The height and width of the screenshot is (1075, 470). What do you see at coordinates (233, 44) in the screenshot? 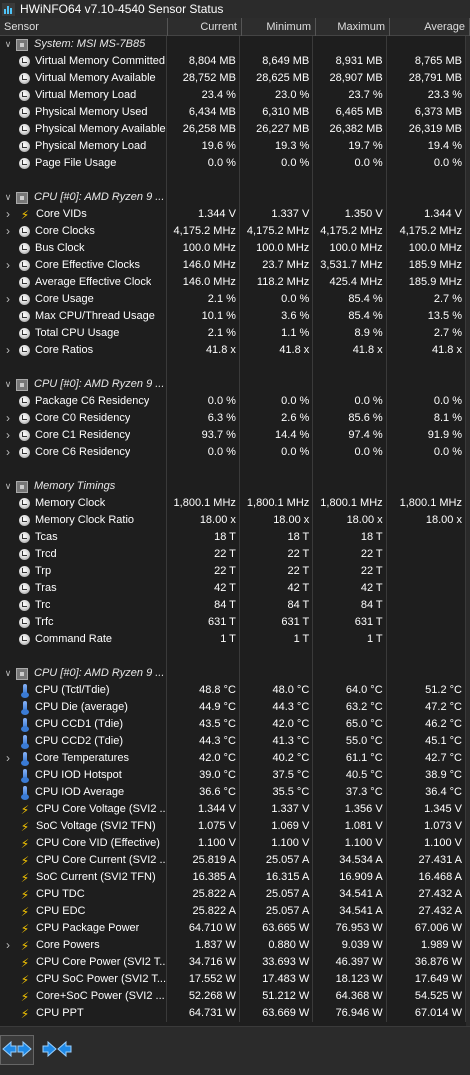
I see `sensor-group-row: ∨ System: MSI MS-7B85` at bounding box center [233, 44].